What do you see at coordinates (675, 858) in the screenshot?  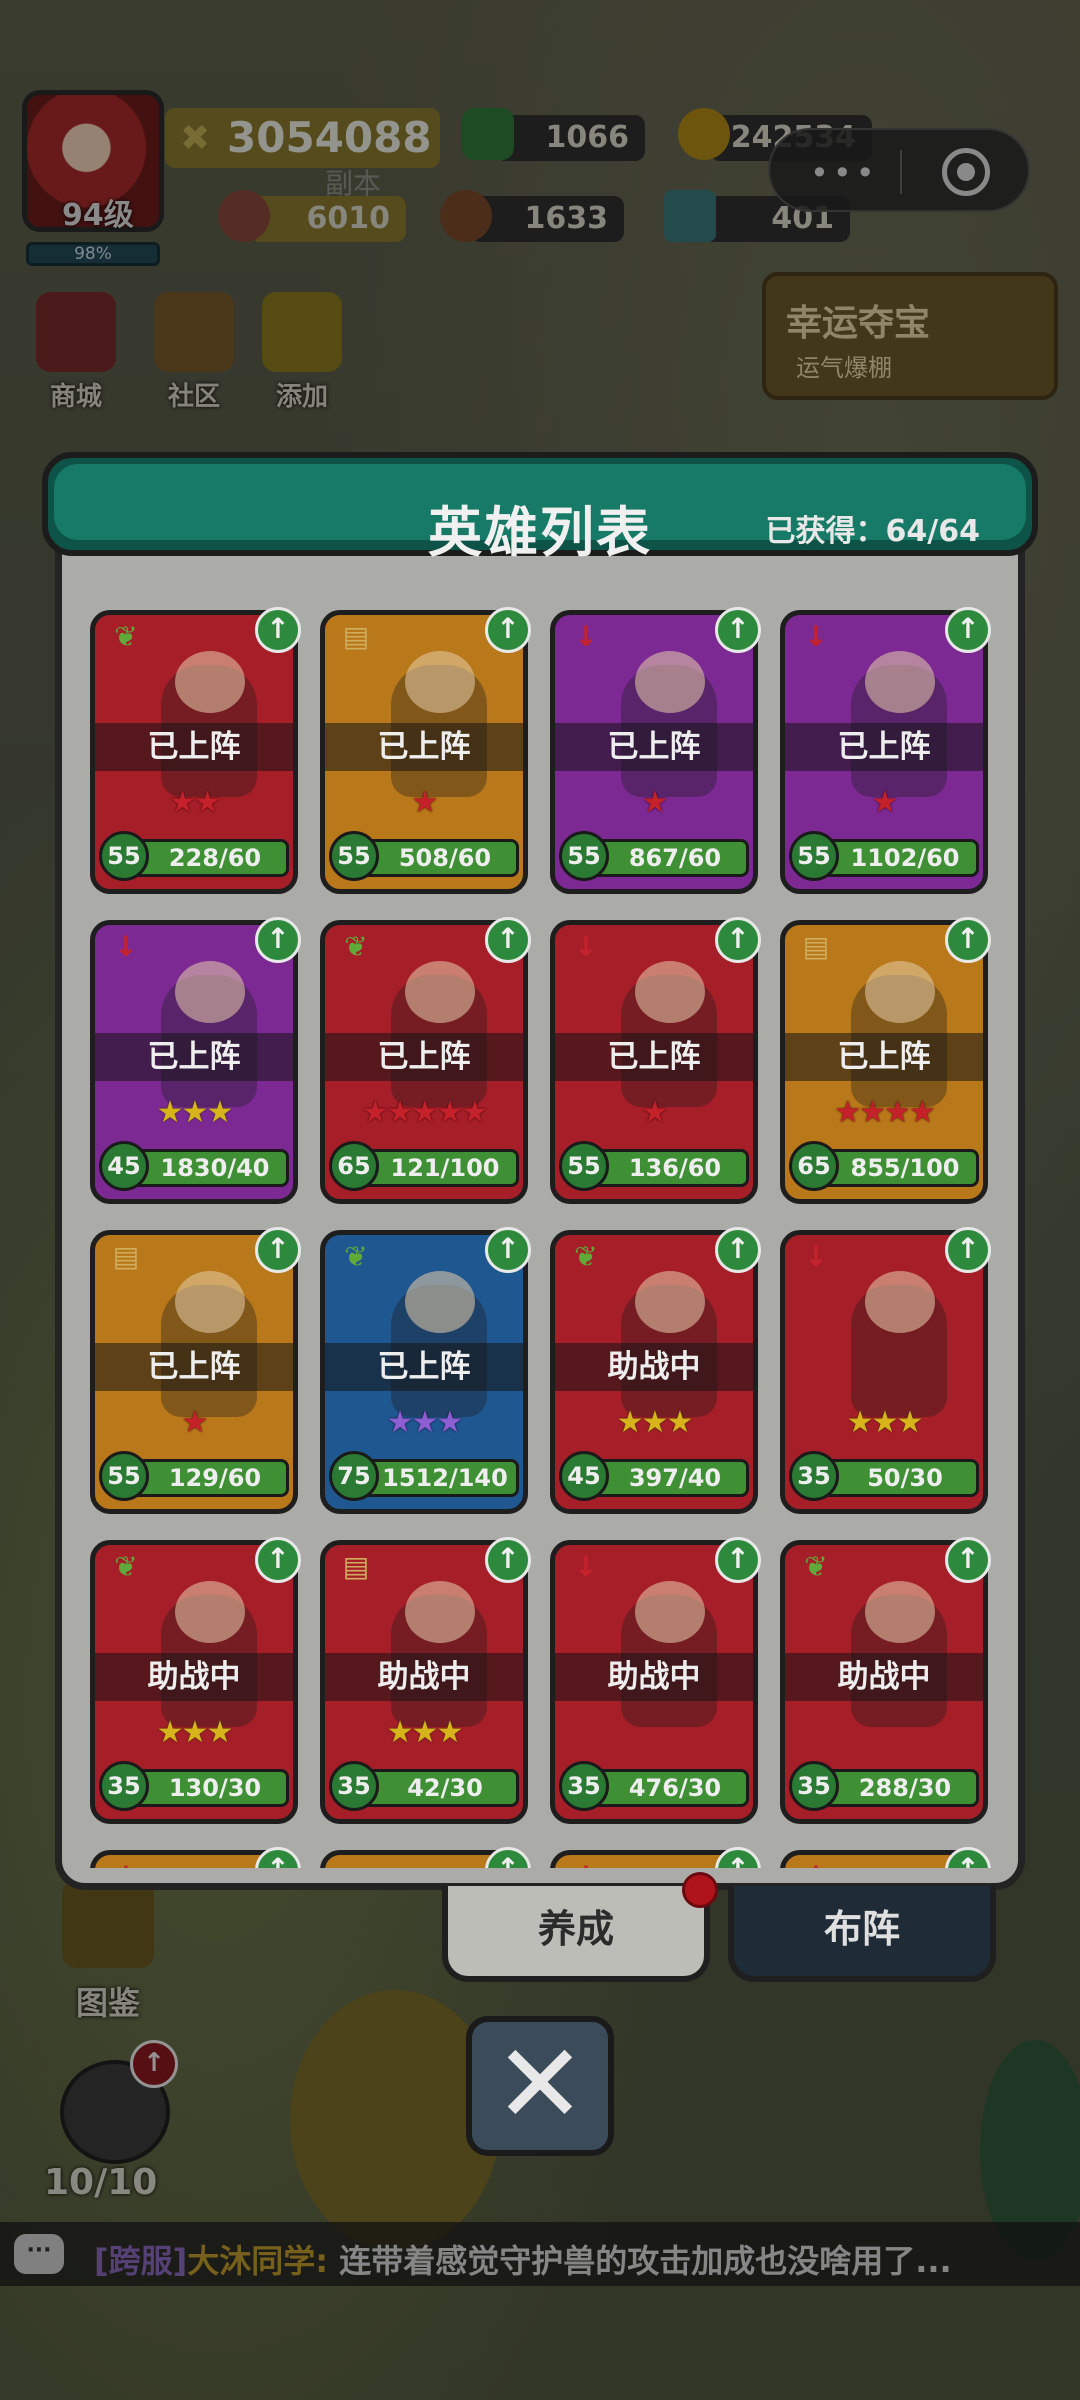 I see `shard-count: 867/60` at bounding box center [675, 858].